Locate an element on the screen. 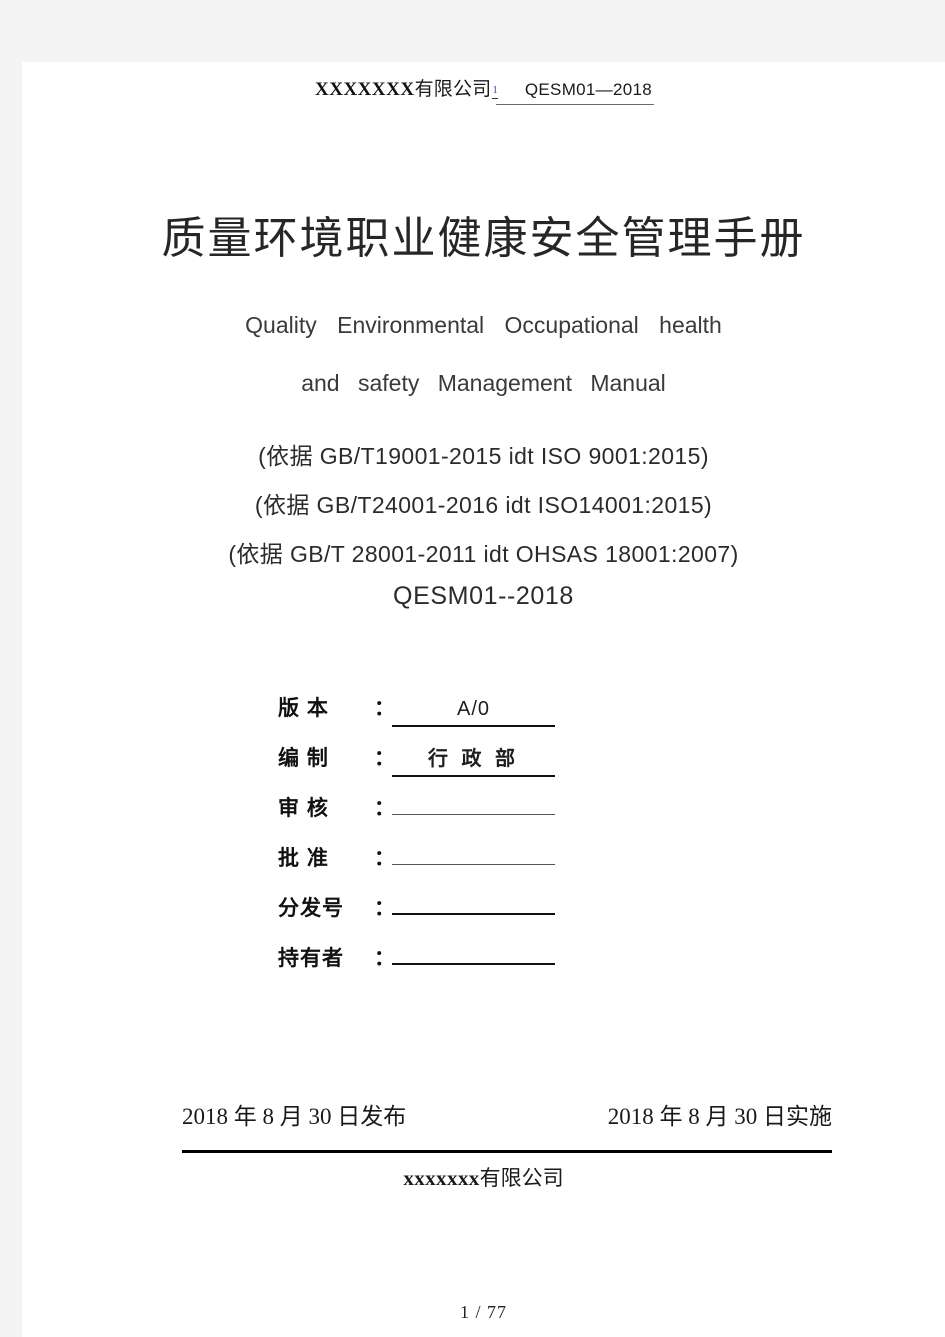 The image size is (945, 1337). header-underline is located at coordinates (575, 104).